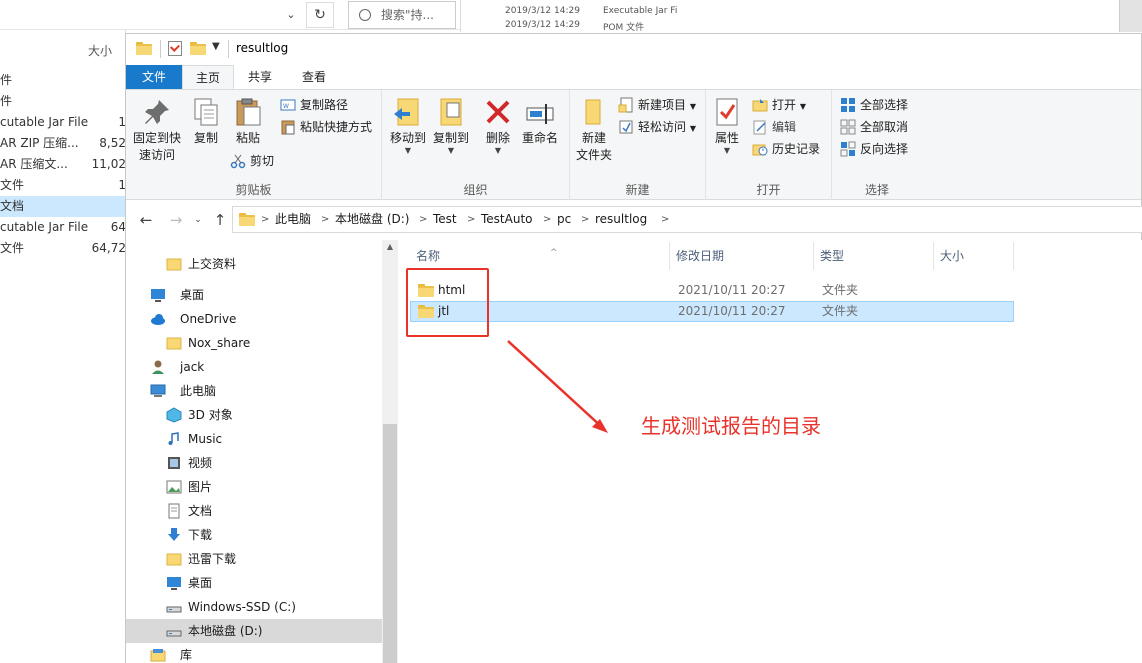 Image resolution: width=1142 pixels, height=663 pixels. What do you see at coordinates (238, 161) in the screenshot?
I see `scissors-icon` at bounding box center [238, 161].